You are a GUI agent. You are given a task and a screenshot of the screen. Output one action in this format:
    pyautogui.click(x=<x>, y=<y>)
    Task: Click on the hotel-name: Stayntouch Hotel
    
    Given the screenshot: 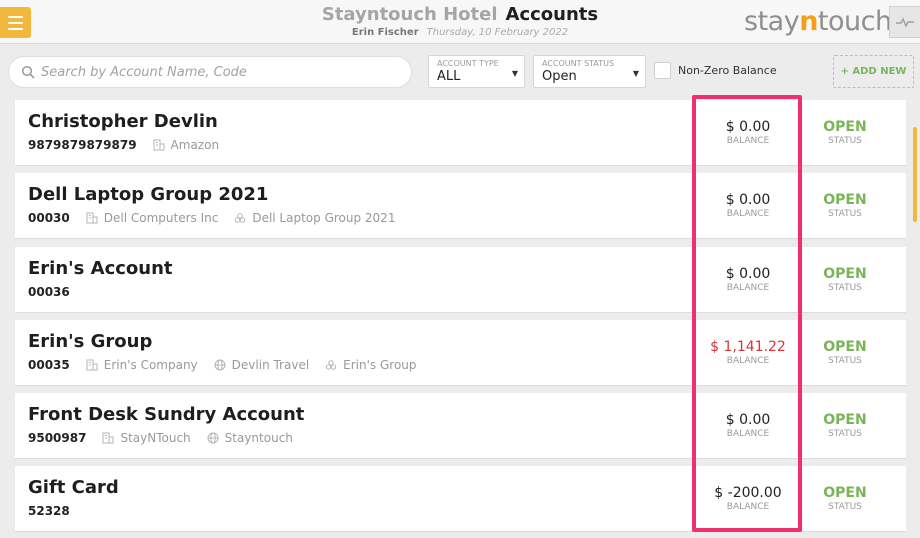 What is the action you would take?
    pyautogui.click(x=409, y=14)
    